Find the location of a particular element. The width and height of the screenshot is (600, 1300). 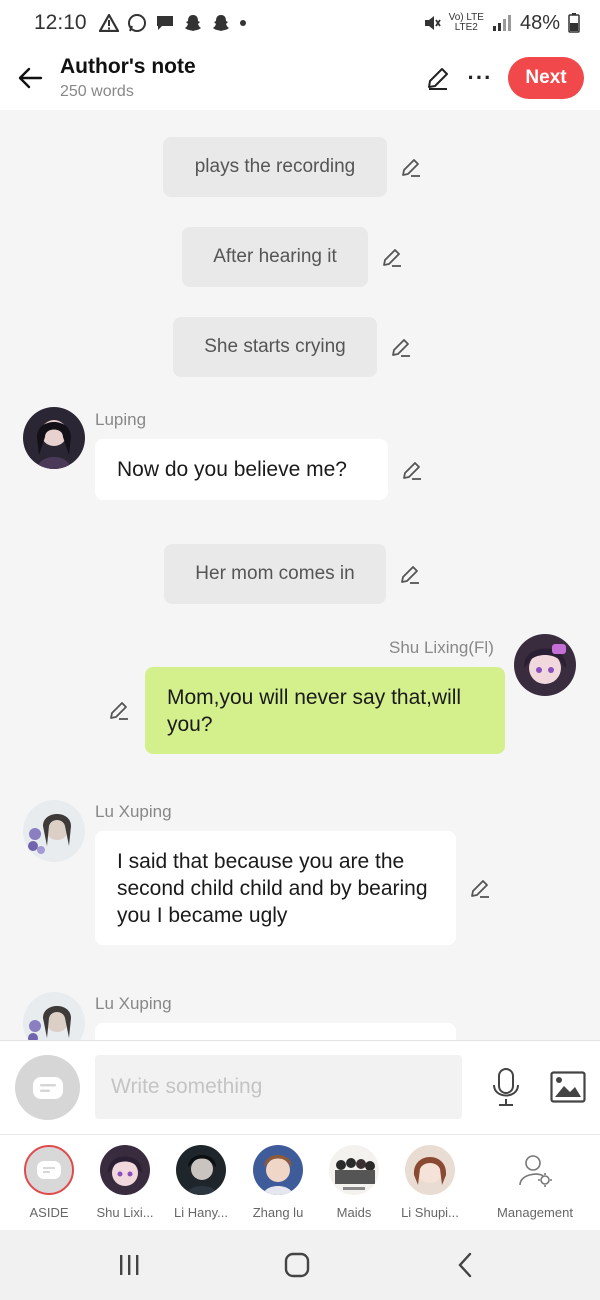

aside-text: After hearing it is located at coordinates (275, 256).